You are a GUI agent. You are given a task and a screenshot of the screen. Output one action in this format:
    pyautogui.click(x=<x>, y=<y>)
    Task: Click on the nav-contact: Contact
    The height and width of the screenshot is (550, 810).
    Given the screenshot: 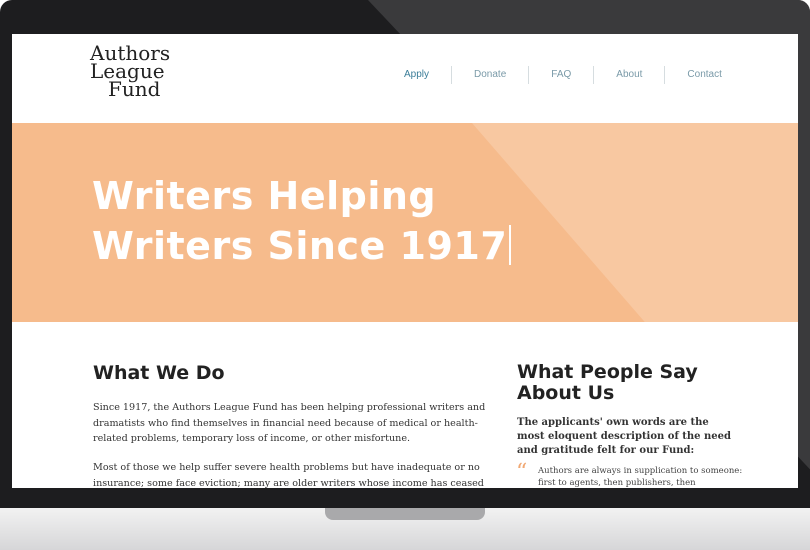 What is the action you would take?
    pyautogui.click(x=703, y=75)
    